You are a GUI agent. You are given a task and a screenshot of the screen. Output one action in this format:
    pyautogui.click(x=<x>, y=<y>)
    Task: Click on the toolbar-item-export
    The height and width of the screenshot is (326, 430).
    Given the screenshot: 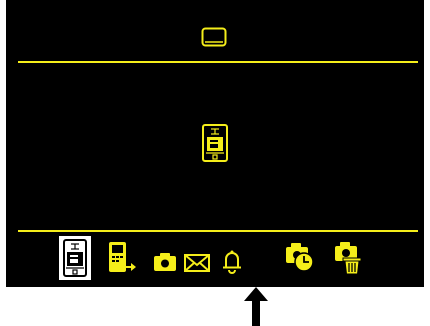 What is the action you would take?
    pyautogui.click(x=123, y=258)
    